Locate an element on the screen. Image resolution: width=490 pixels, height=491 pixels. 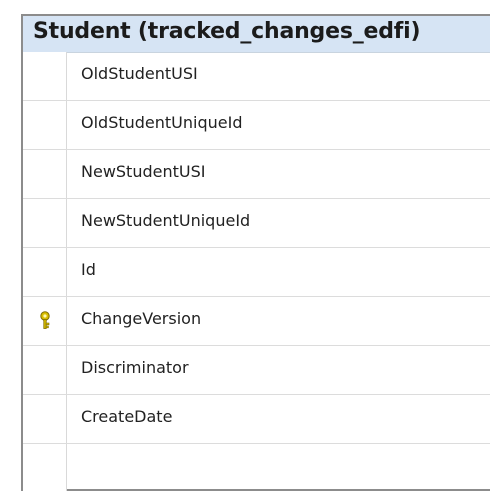
column-row-id: Id is located at coordinates (256, 272).